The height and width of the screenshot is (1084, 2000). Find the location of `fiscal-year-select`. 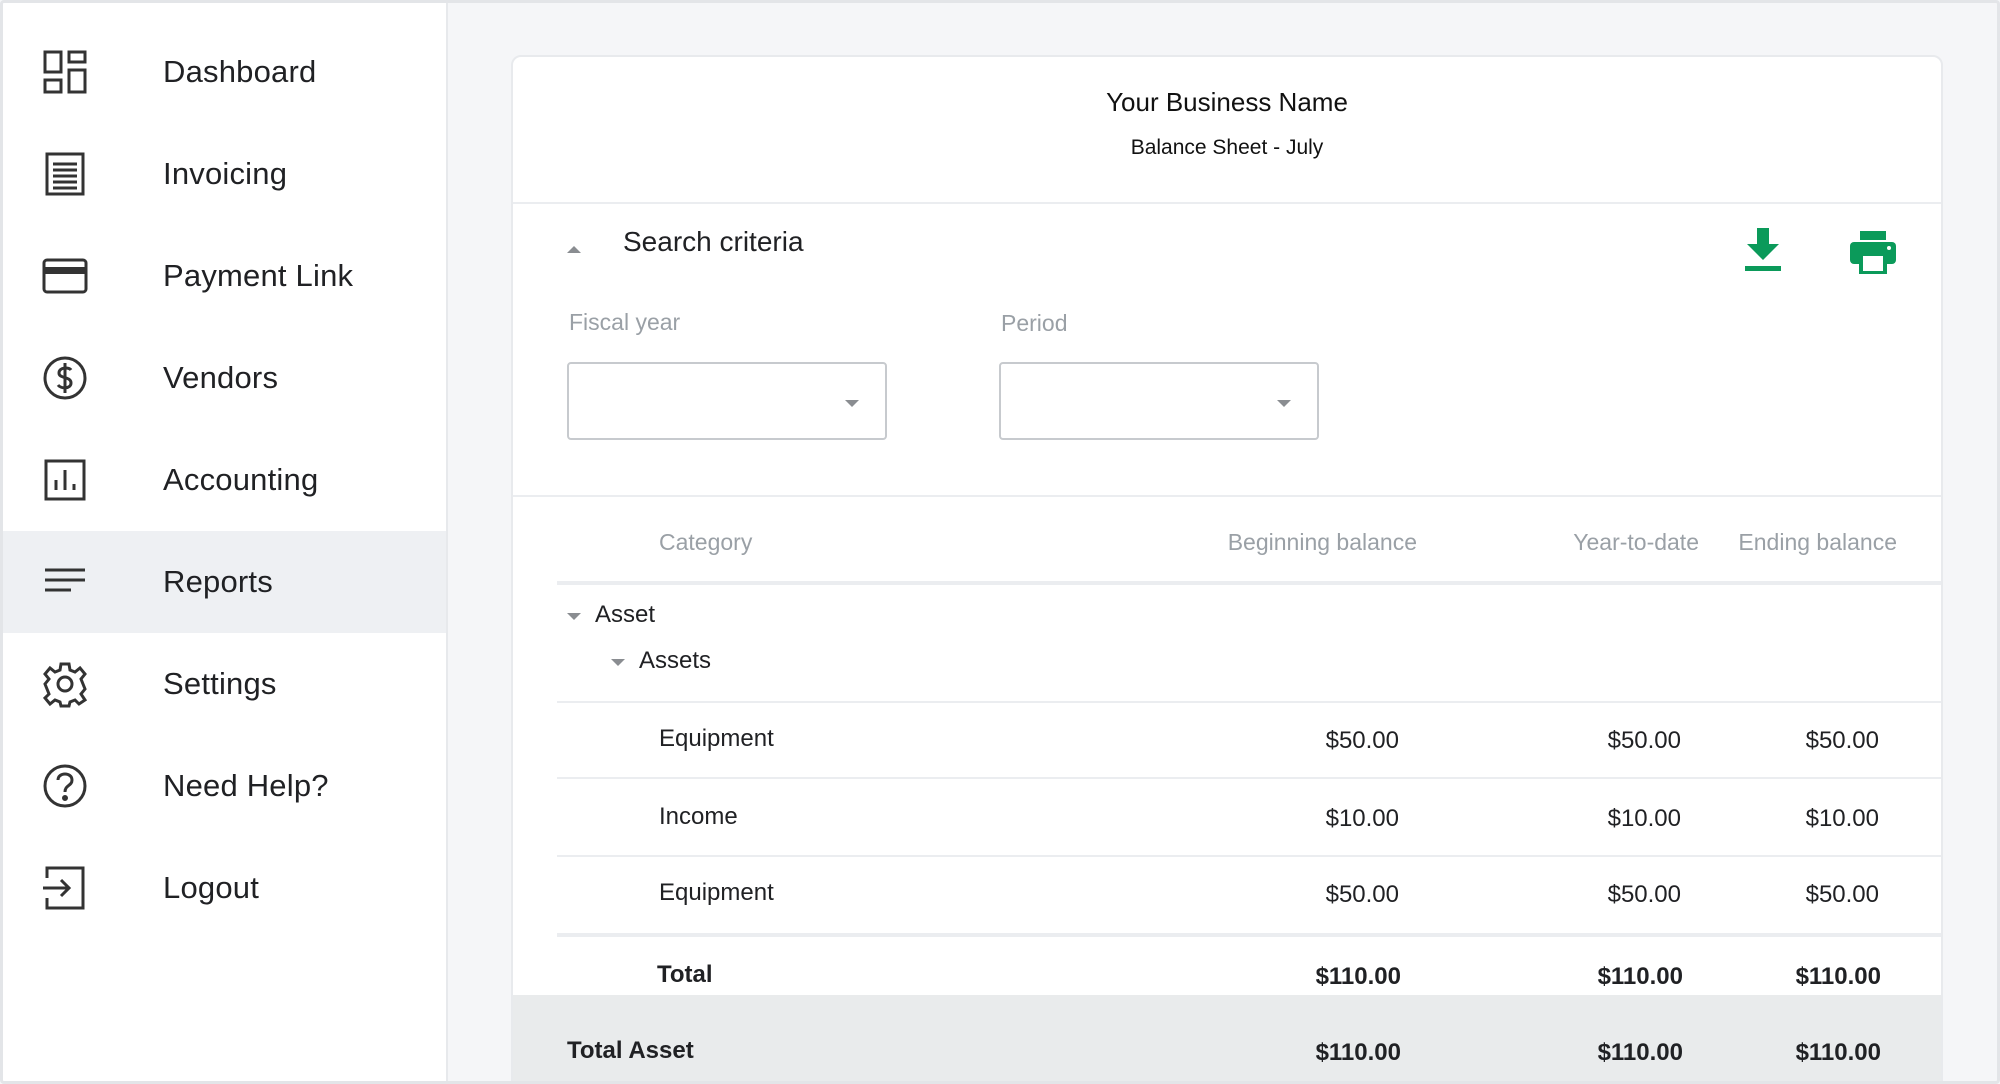

fiscal-year-select is located at coordinates (727, 401).